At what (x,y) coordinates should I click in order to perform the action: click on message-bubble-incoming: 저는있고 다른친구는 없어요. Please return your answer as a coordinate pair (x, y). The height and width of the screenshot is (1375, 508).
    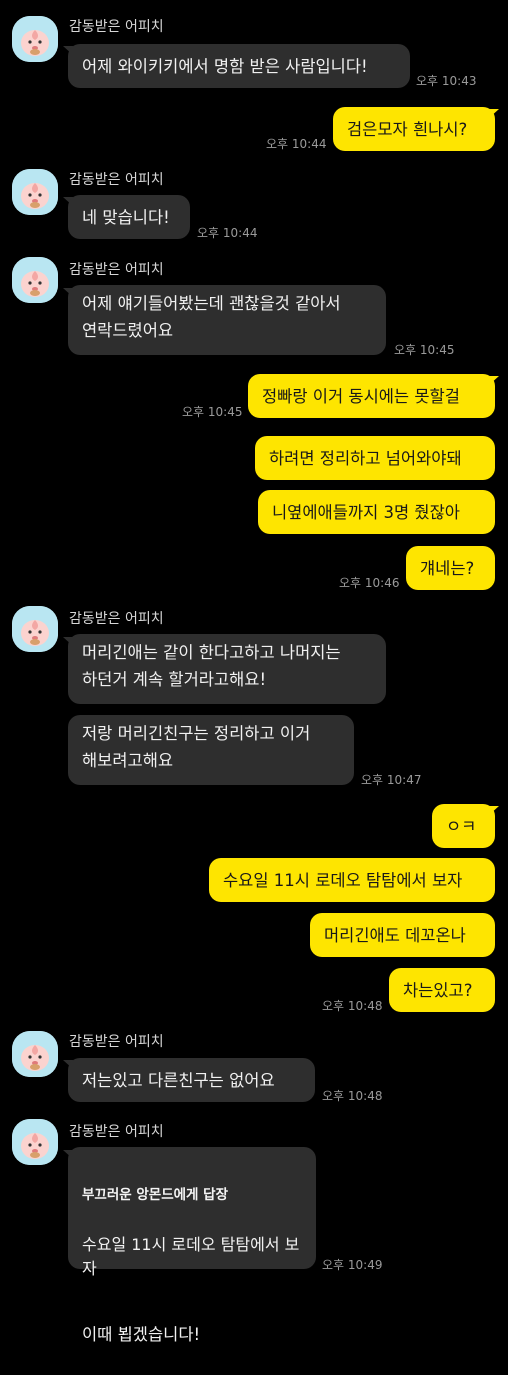
    Looking at the image, I should click on (191, 1080).